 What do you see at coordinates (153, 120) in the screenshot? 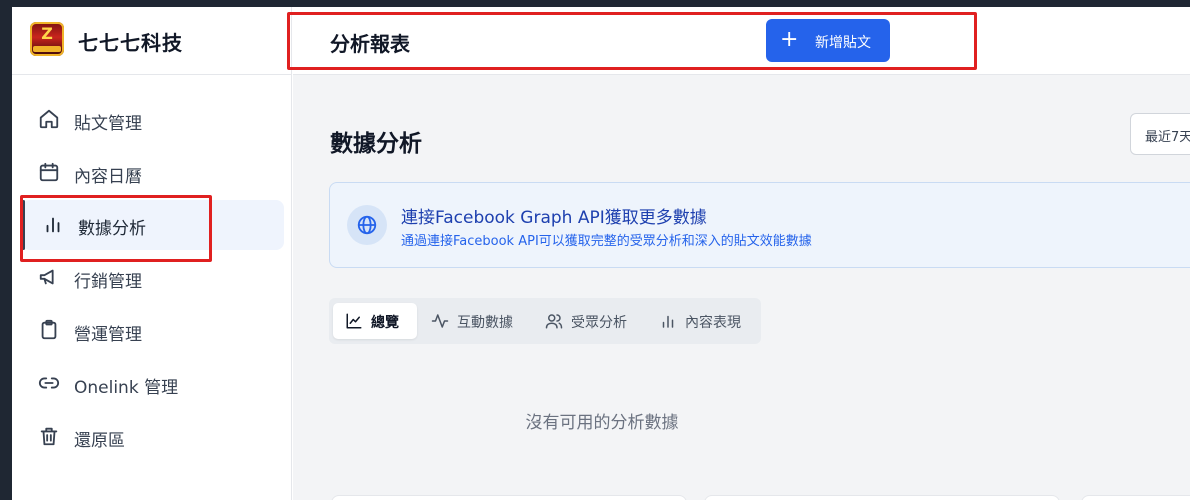
I see `sidebar-item-posts: 貼文管理` at bounding box center [153, 120].